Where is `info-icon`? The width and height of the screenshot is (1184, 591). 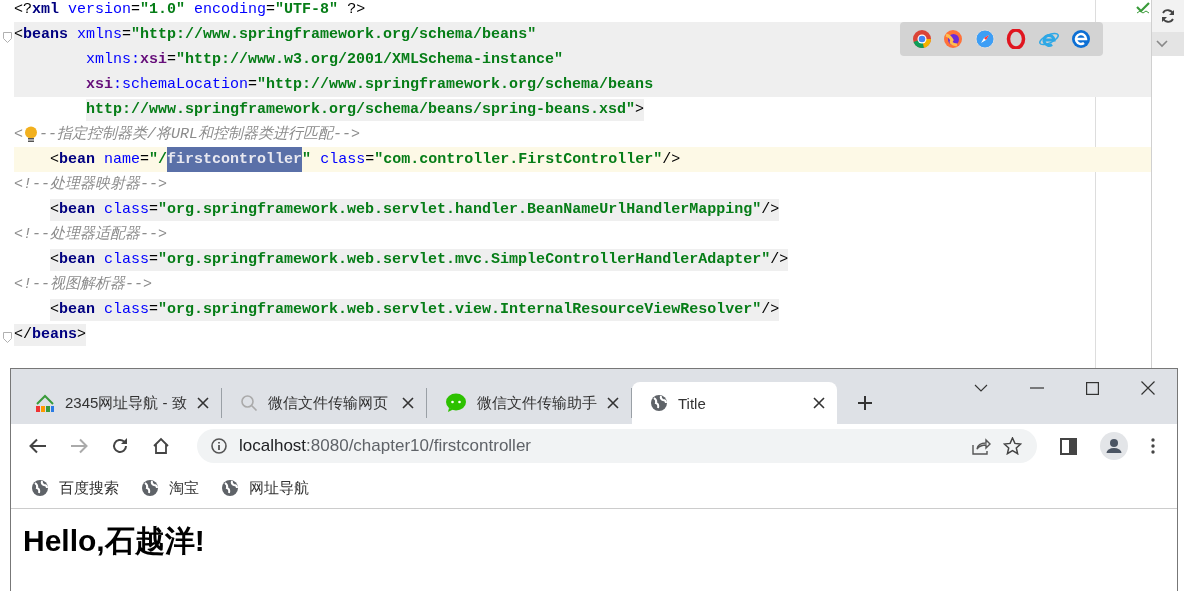 info-icon is located at coordinates (219, 446).